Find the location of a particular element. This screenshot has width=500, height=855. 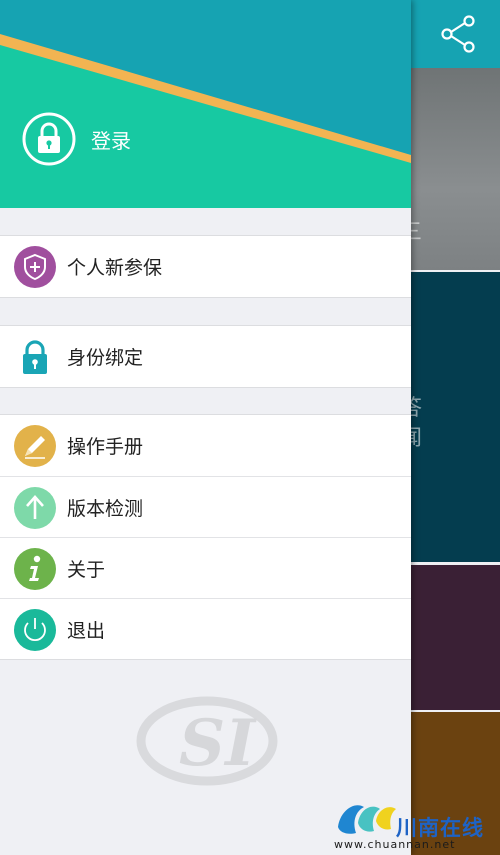

share-icon is located at coordinates (458, 34).